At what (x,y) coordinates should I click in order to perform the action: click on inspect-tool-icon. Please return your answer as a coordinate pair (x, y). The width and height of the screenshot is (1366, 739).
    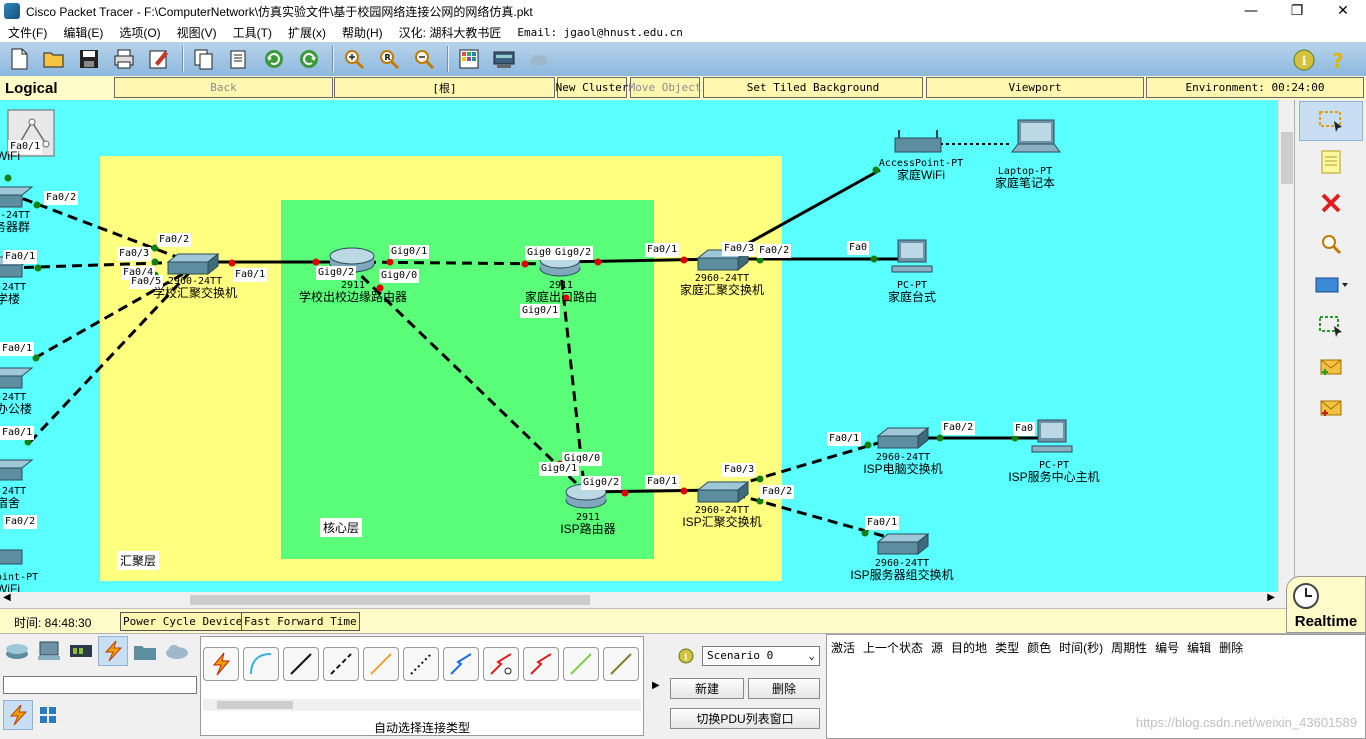
    Looking at the image, I should click on (1331, 244).